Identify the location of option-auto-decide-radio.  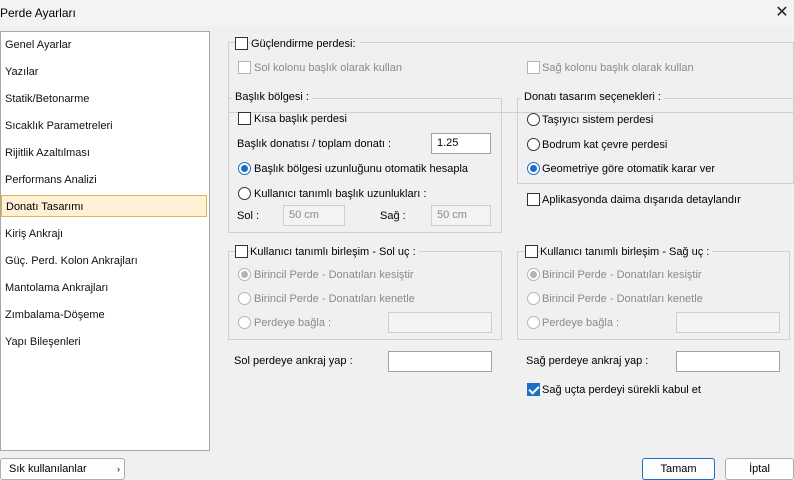
(533, 168).